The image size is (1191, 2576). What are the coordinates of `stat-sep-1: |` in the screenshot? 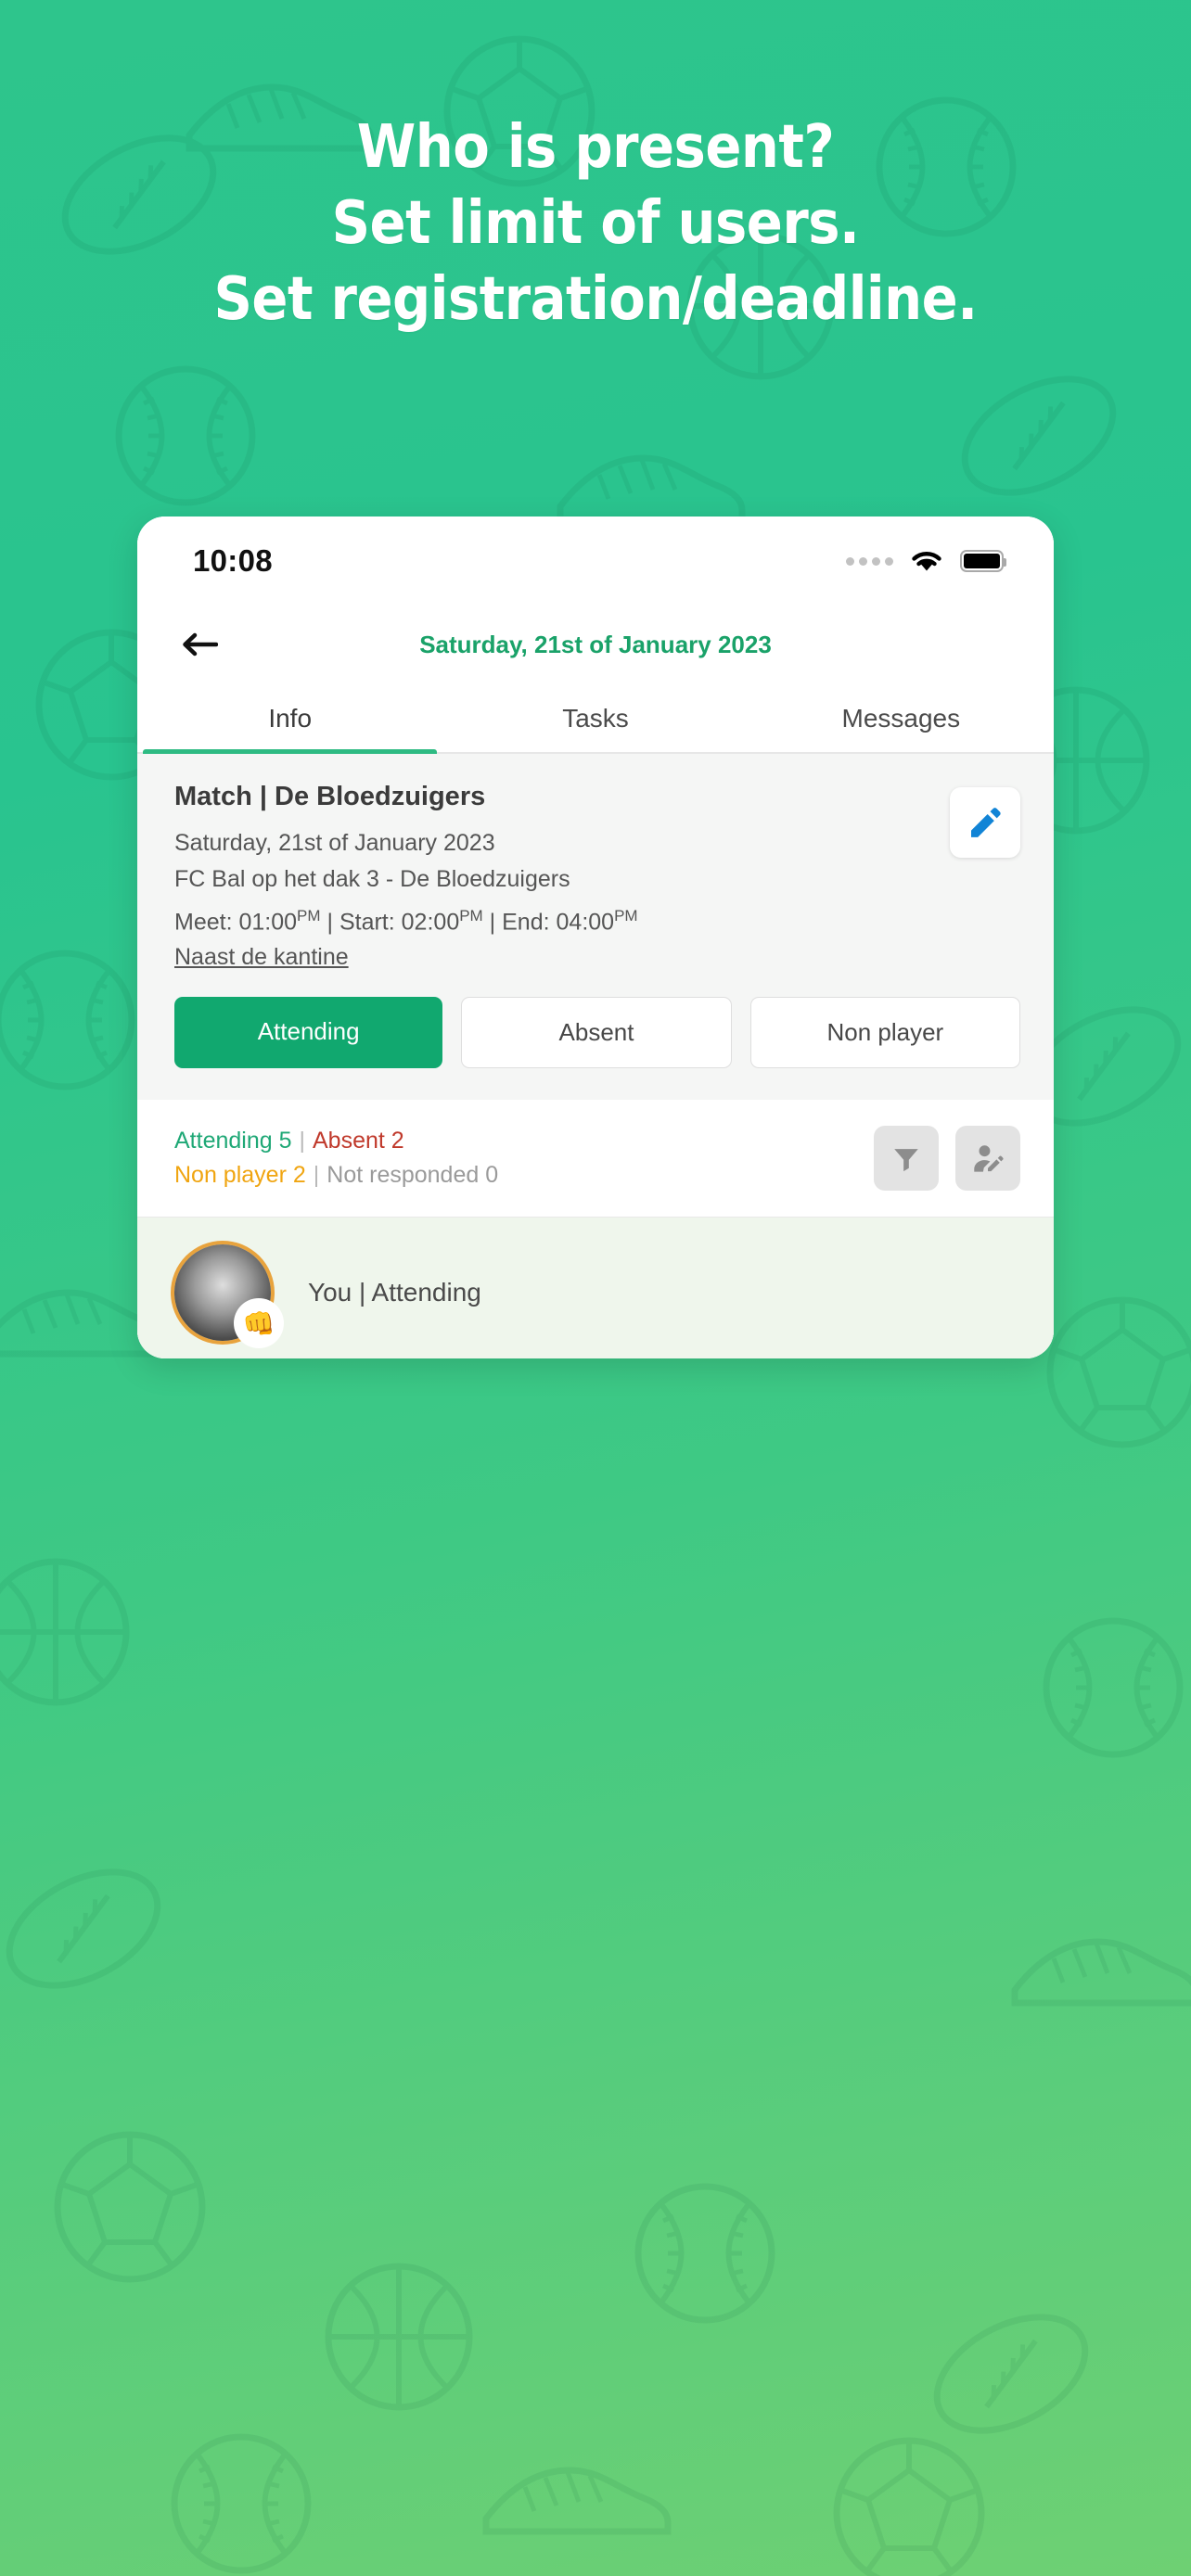 It's located at (302, 1141).